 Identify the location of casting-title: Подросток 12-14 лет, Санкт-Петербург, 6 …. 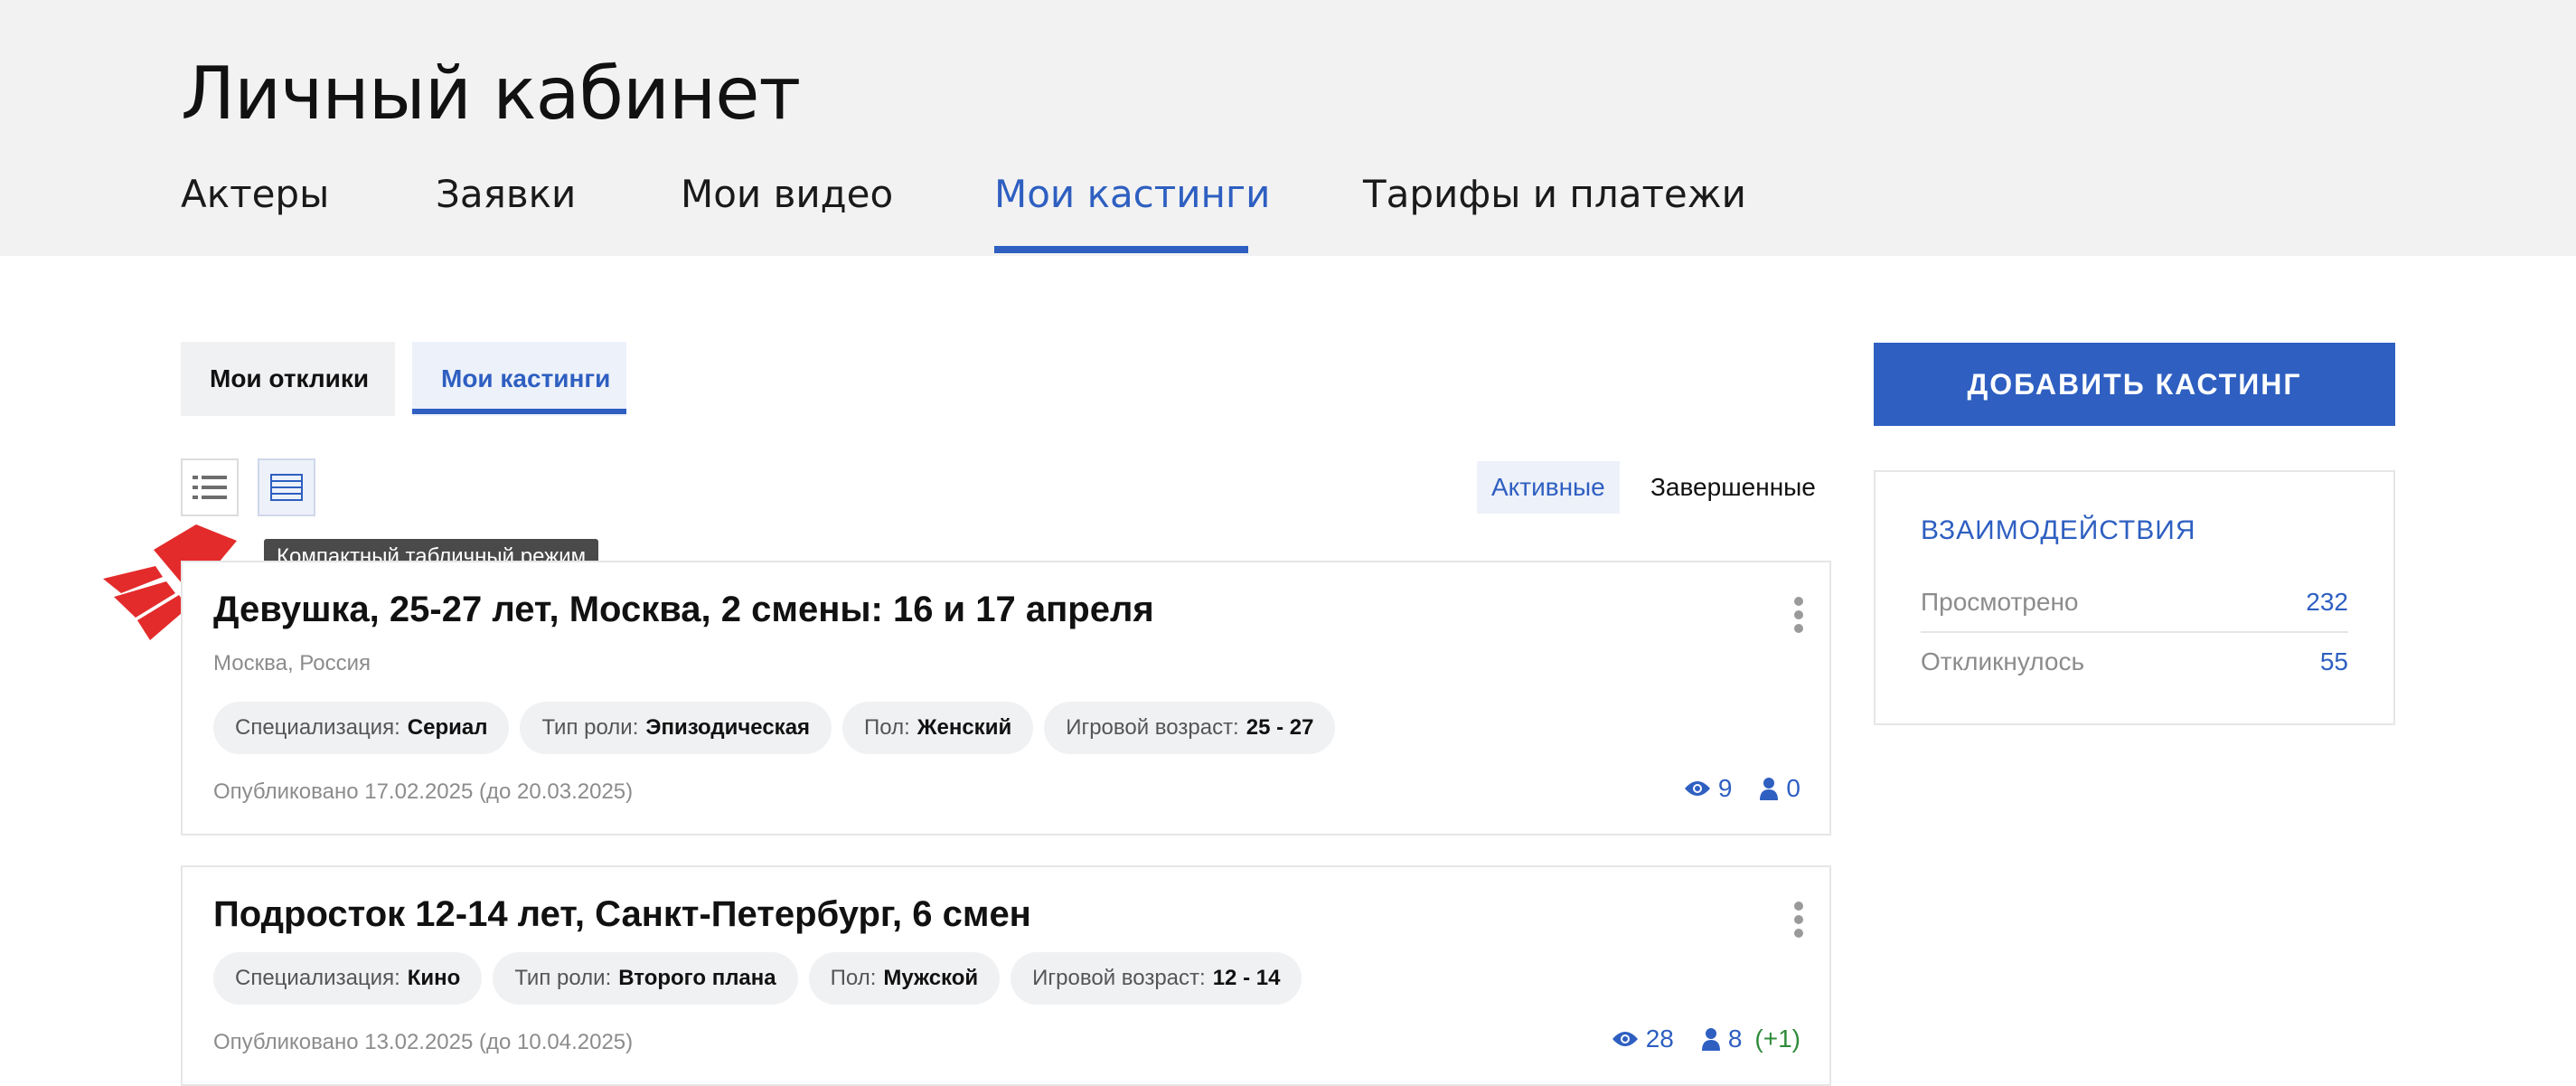
(622, 914).